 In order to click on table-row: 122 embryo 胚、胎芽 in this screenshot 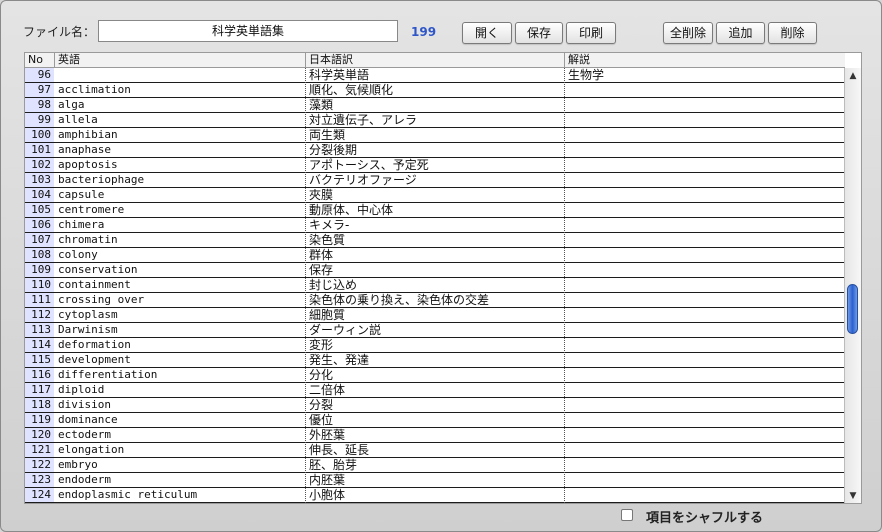, I will do `click(435, 465)`.